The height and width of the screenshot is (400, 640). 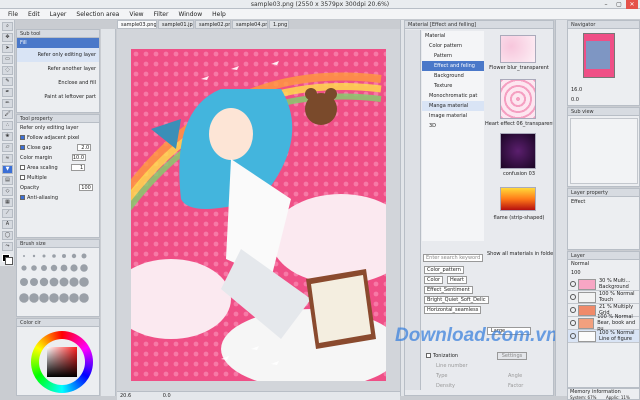 I want to click on menu-window: Window, so click(x=190, y=14).